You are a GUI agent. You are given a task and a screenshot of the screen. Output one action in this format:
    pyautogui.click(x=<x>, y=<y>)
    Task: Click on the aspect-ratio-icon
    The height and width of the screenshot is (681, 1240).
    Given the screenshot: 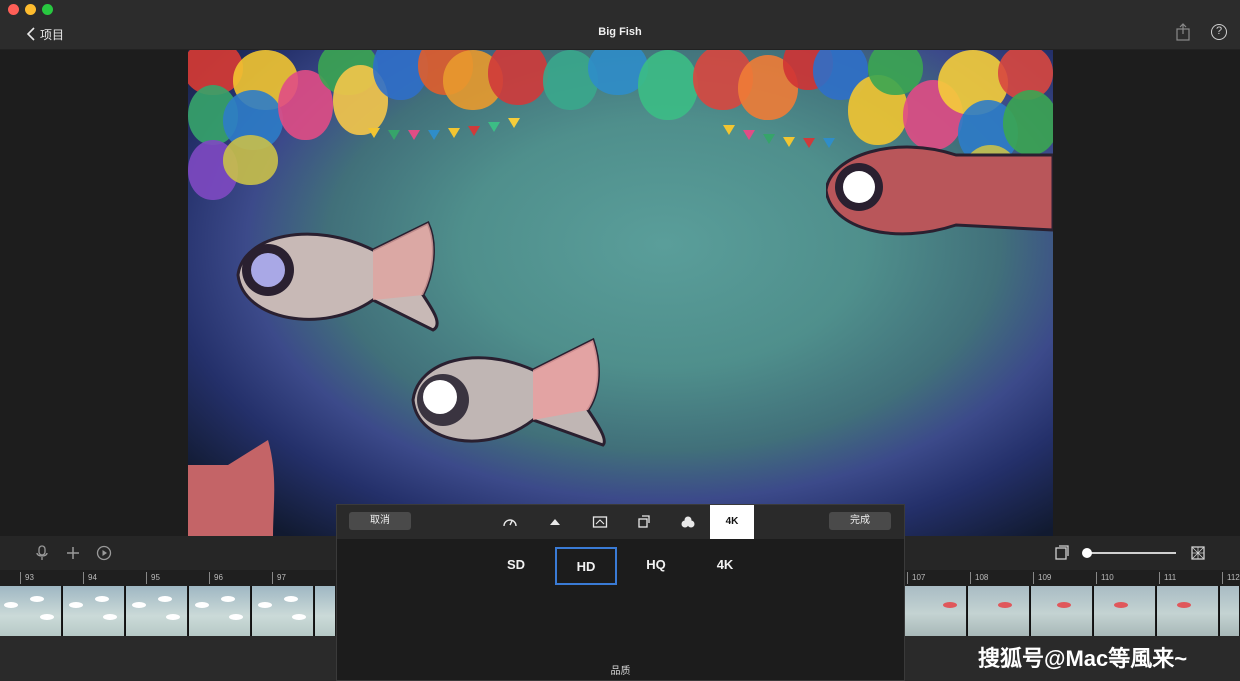 What is the action you would take?
    pyautogui.click(x=600, y=522)
    